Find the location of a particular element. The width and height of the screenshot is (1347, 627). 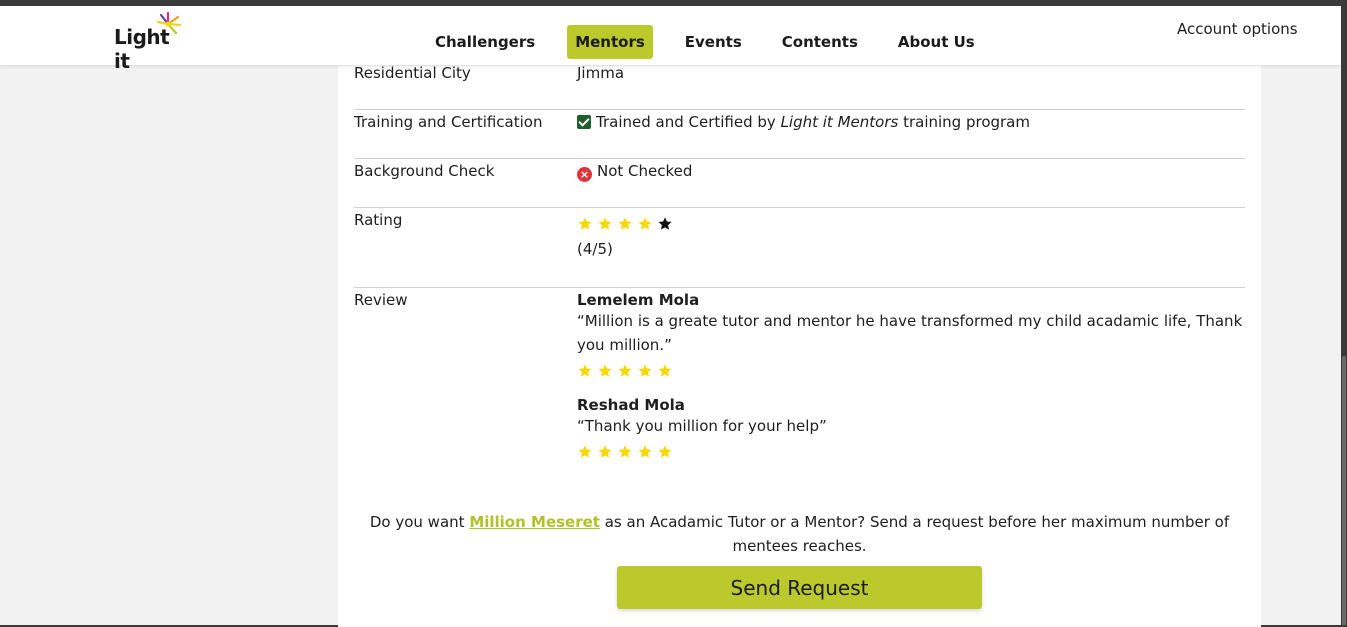

background-check-value: × Not Checked is located at coordinates (634, 172).